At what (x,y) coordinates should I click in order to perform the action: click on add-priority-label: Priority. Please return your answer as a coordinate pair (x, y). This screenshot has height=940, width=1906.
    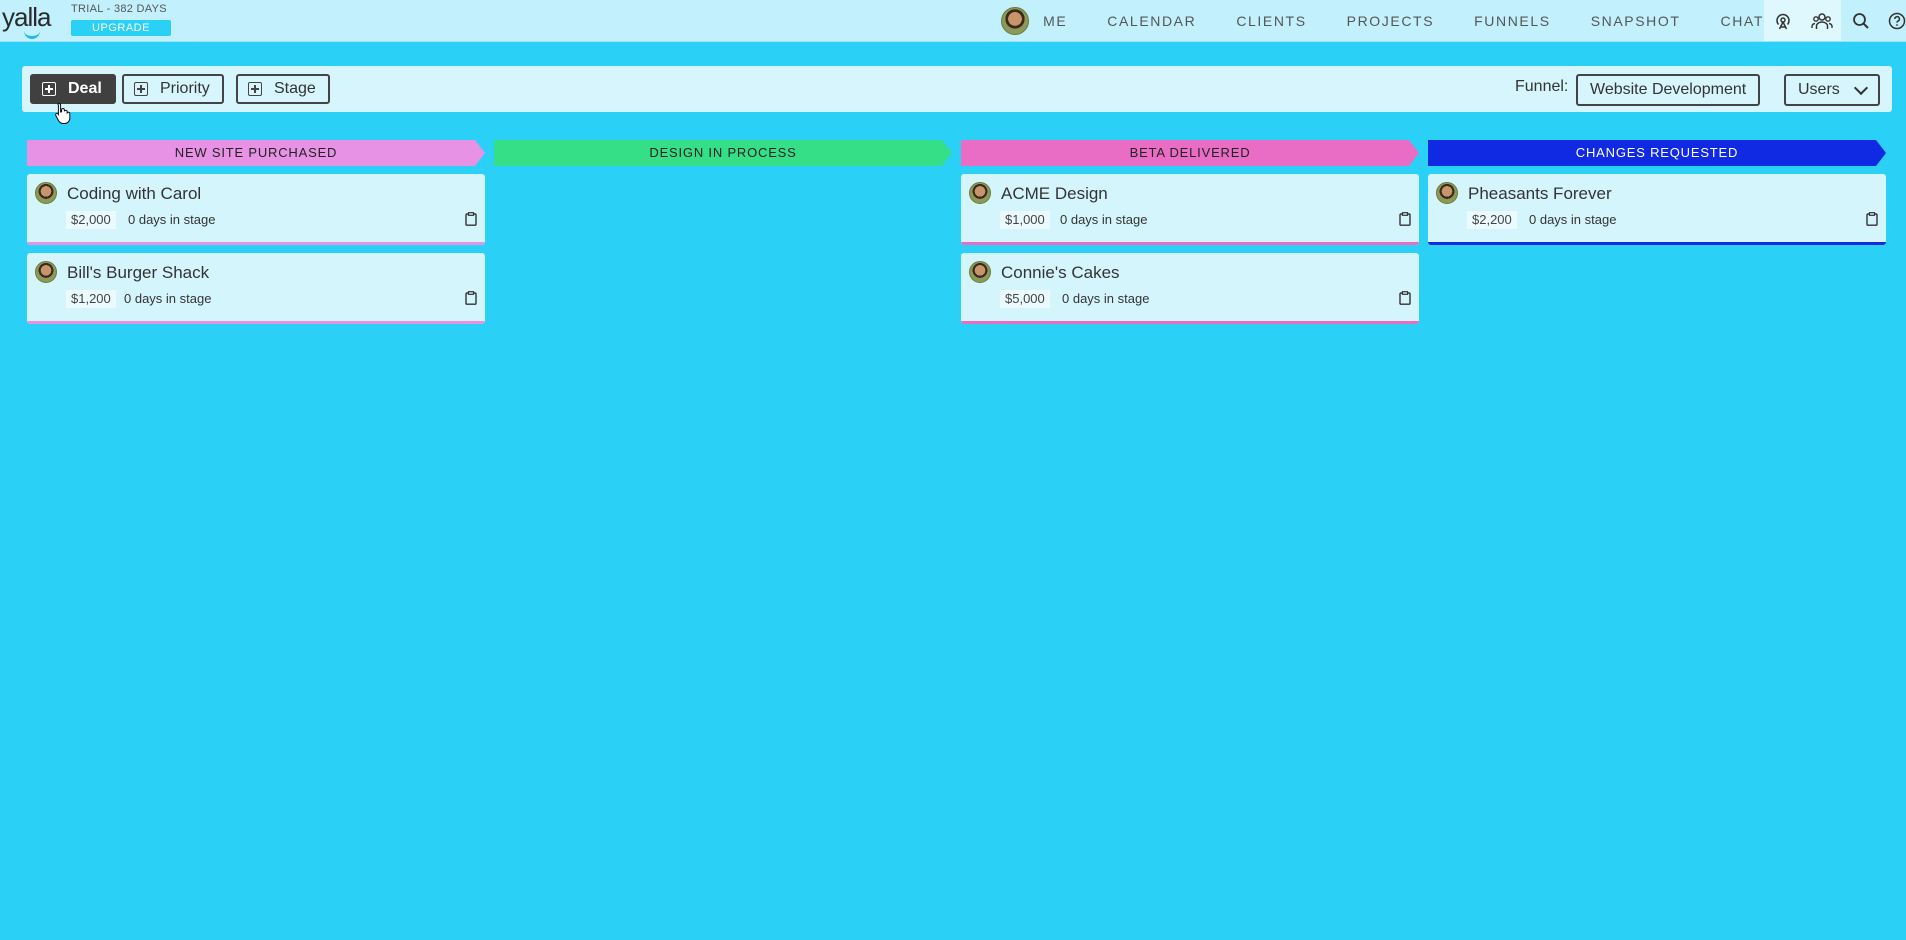
    Looking at the image, I should click on (185, 88).